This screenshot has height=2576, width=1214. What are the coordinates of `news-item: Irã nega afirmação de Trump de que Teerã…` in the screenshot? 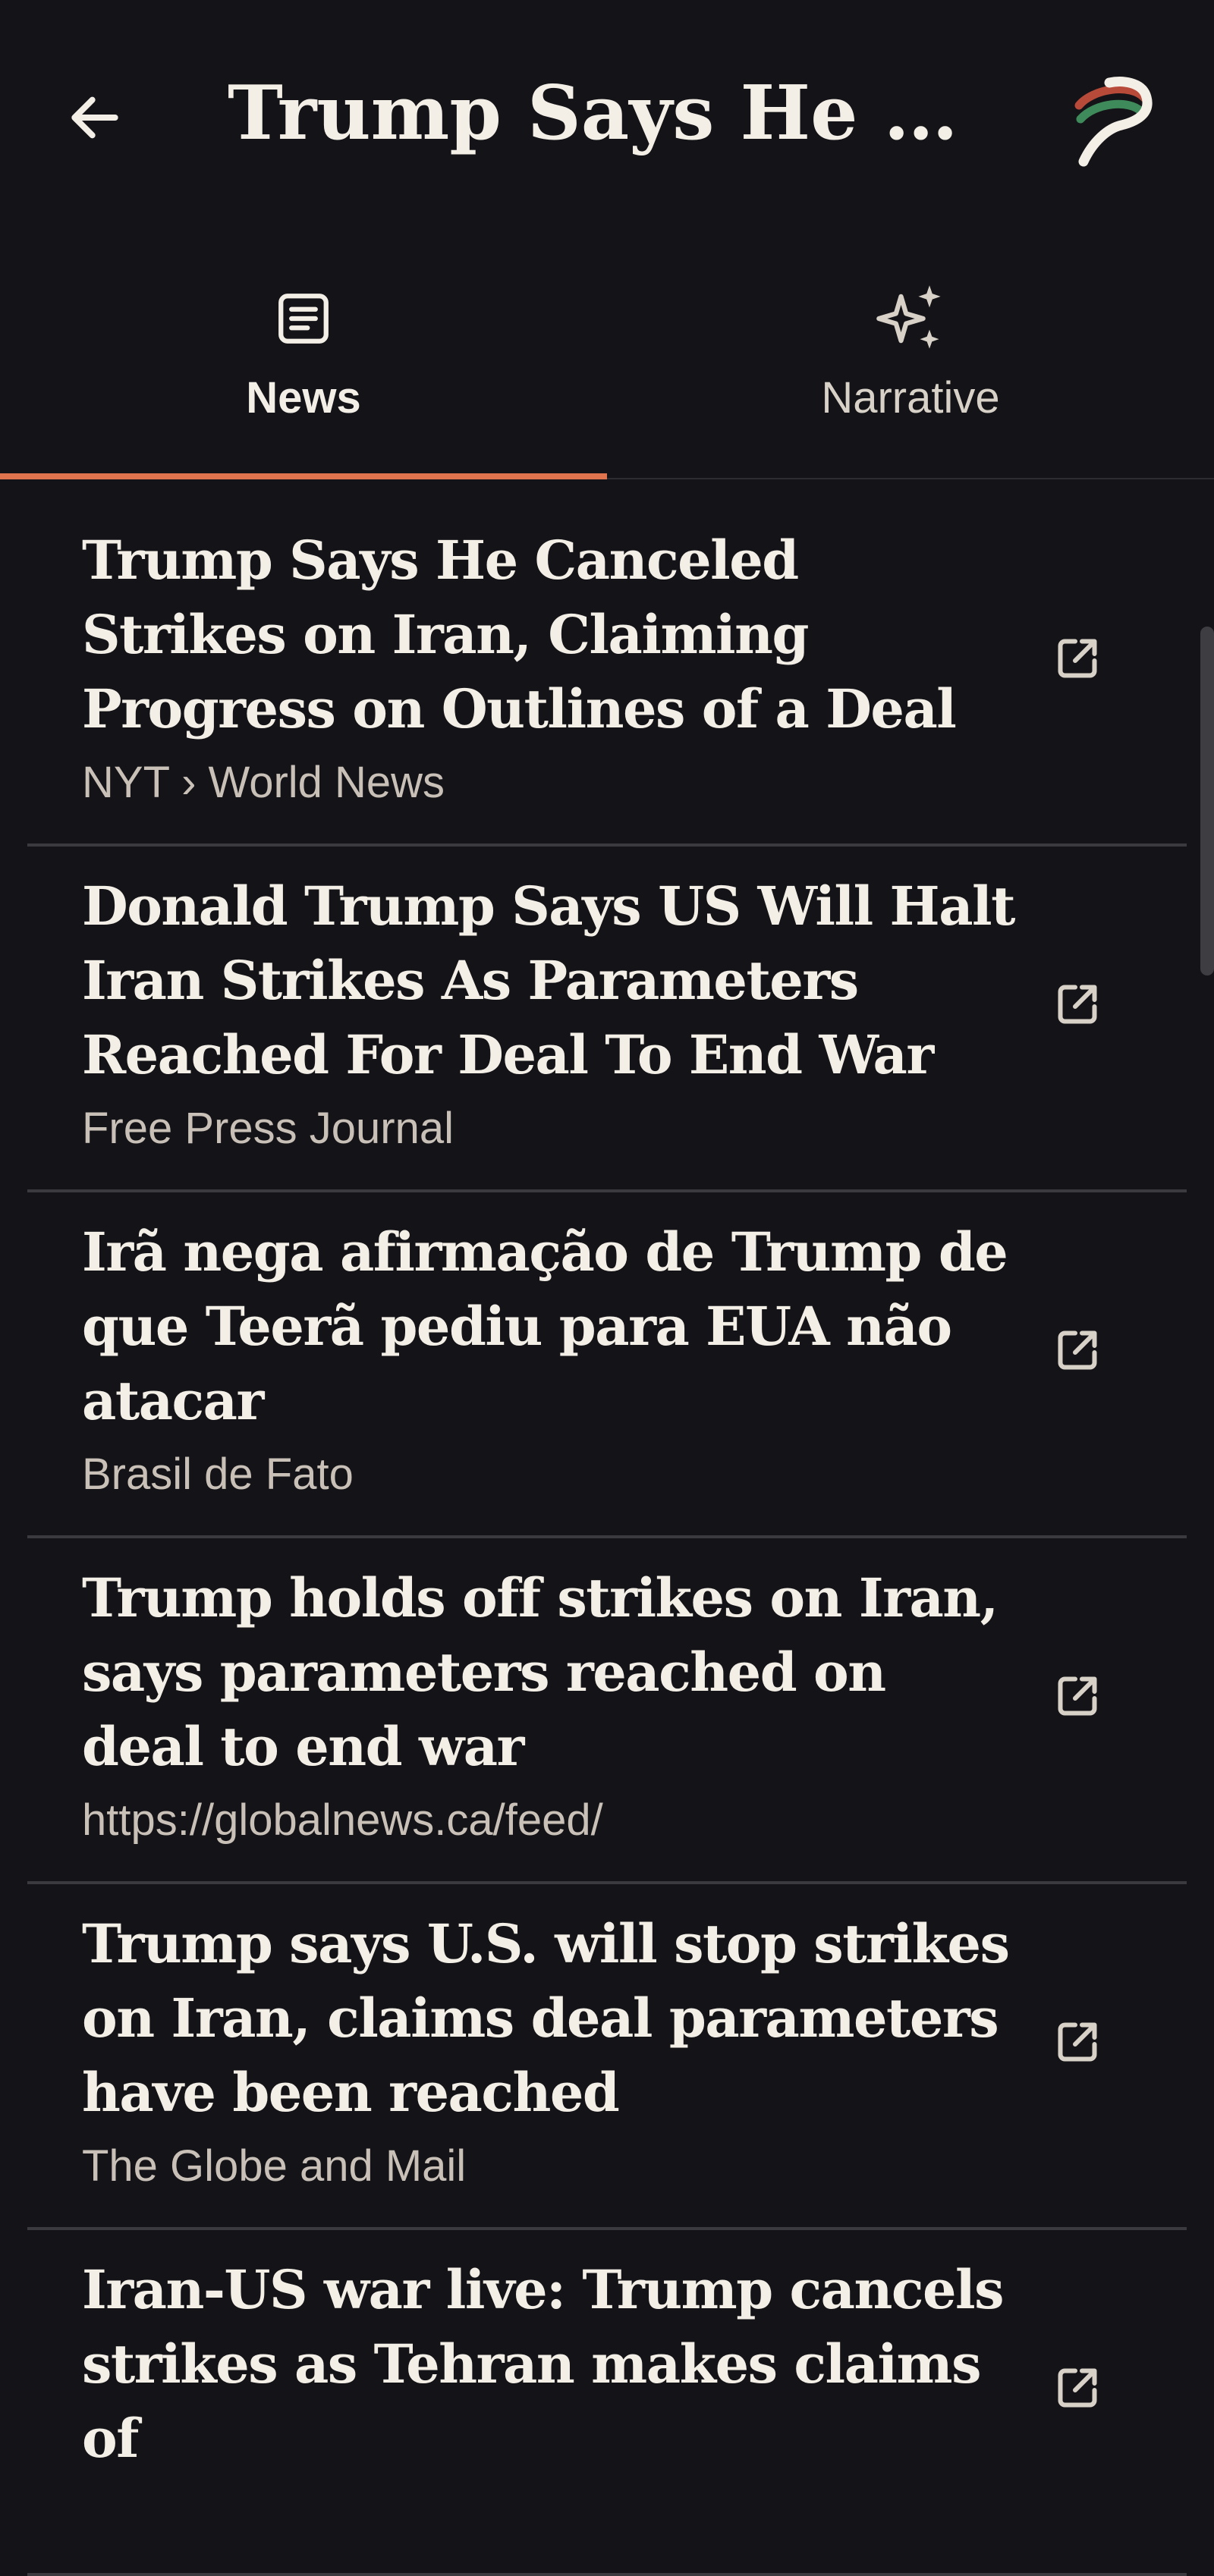 It's located at (607, 1365).